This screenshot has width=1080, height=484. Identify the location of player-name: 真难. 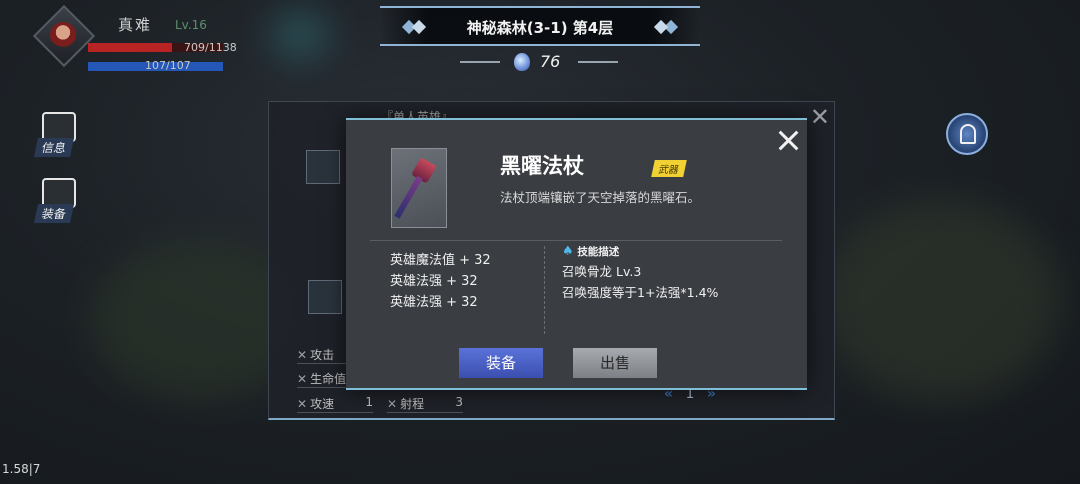
(135, 25).